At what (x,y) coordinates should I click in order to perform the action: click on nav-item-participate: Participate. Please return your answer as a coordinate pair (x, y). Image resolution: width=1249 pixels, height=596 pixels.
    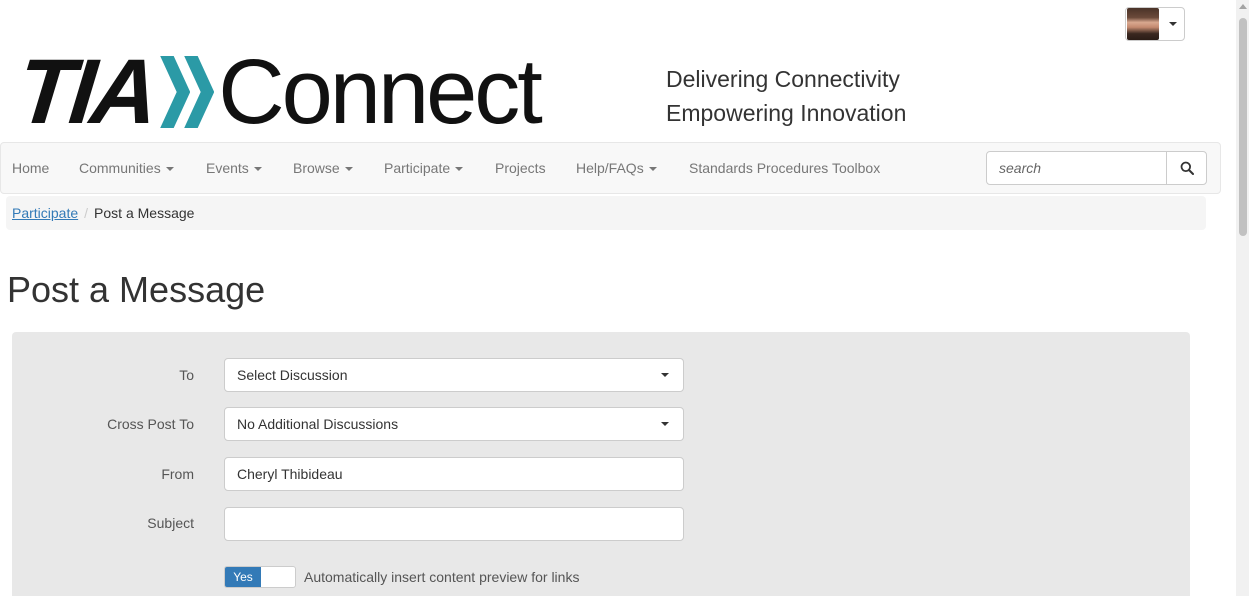
    Looking at the image, I should click on (424, 168).